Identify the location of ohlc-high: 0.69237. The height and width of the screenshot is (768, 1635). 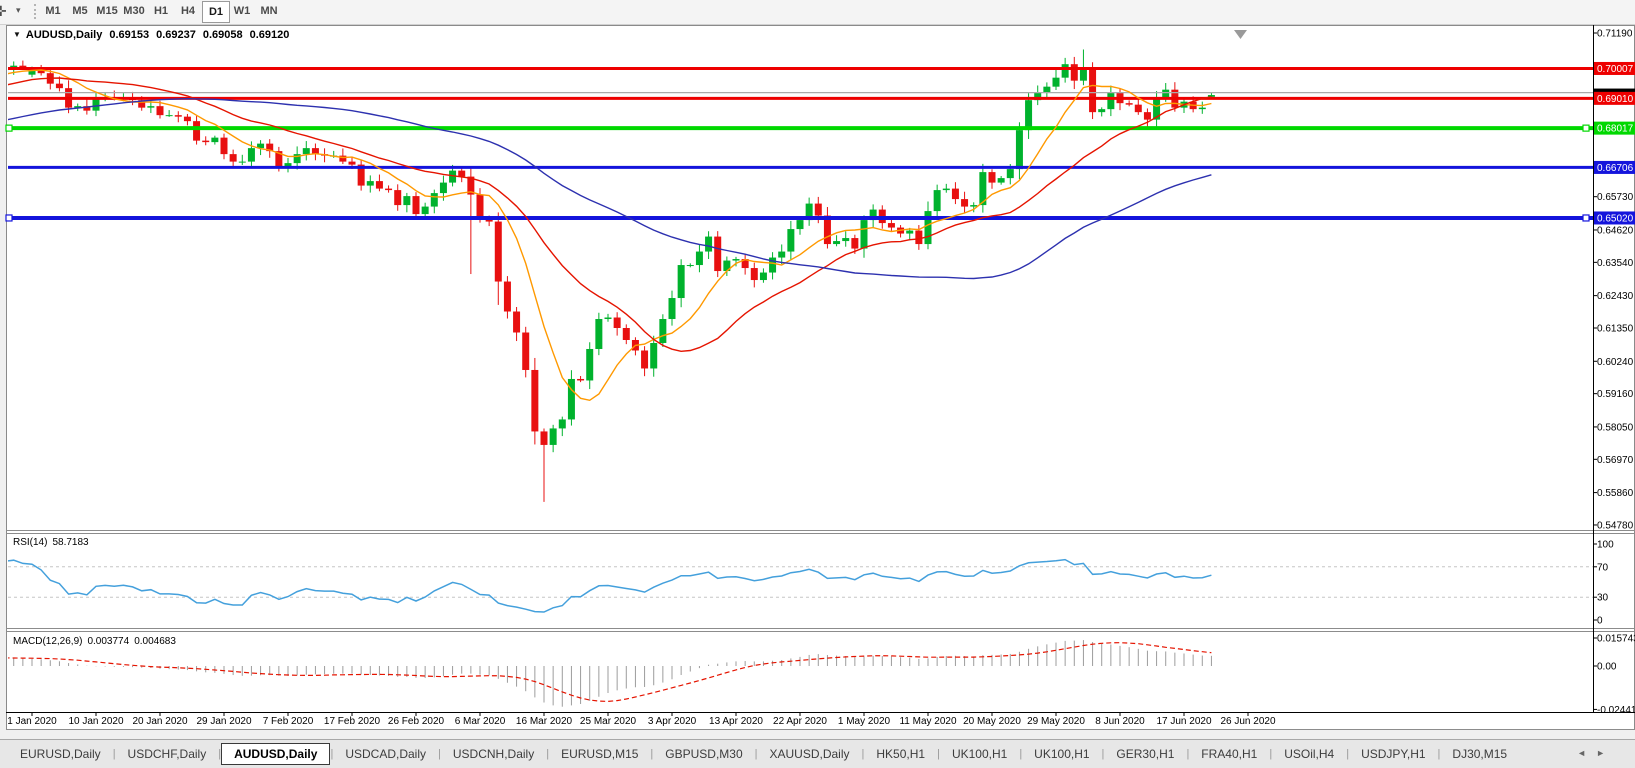
(176, 35).